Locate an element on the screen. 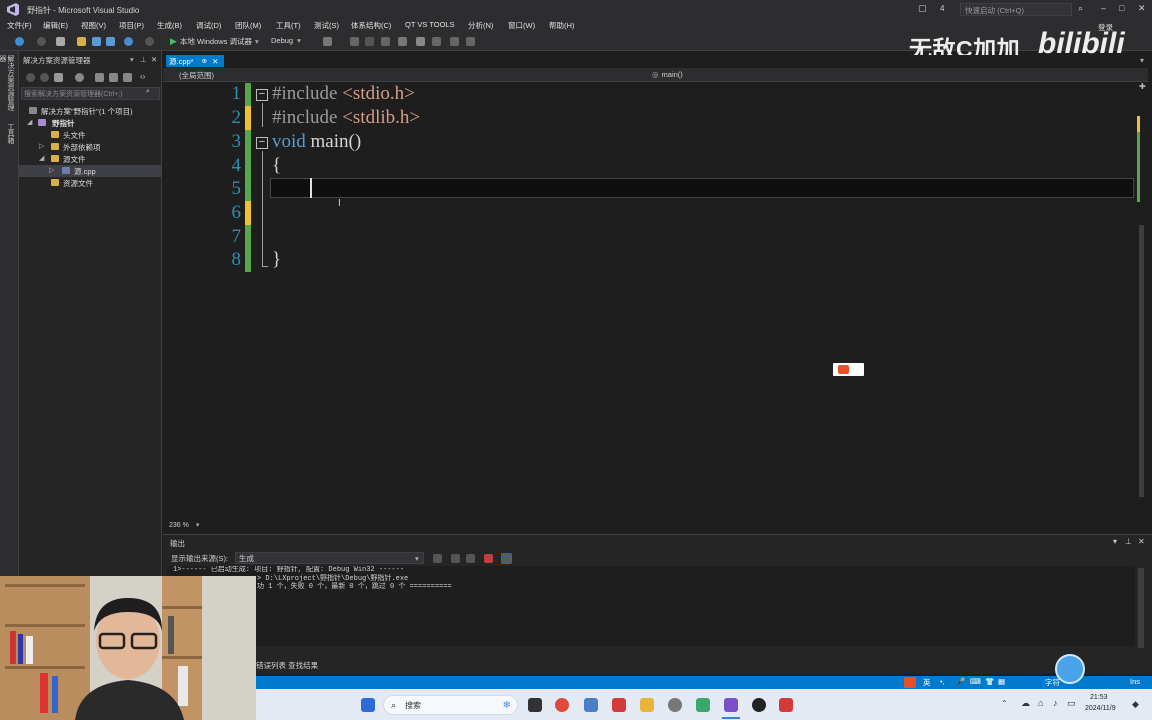 This screenshot has width=1152, height=720. microphone-icon: 🎤 is located at coordinates (960, 681).